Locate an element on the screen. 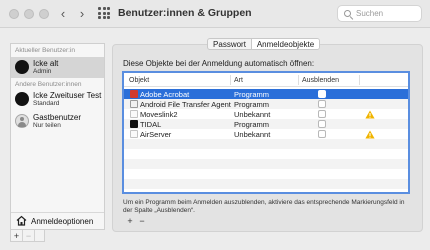 This screenshot has width=430, height=250. item-name: Adobe Acrobat is located at coordinates (165, 94).